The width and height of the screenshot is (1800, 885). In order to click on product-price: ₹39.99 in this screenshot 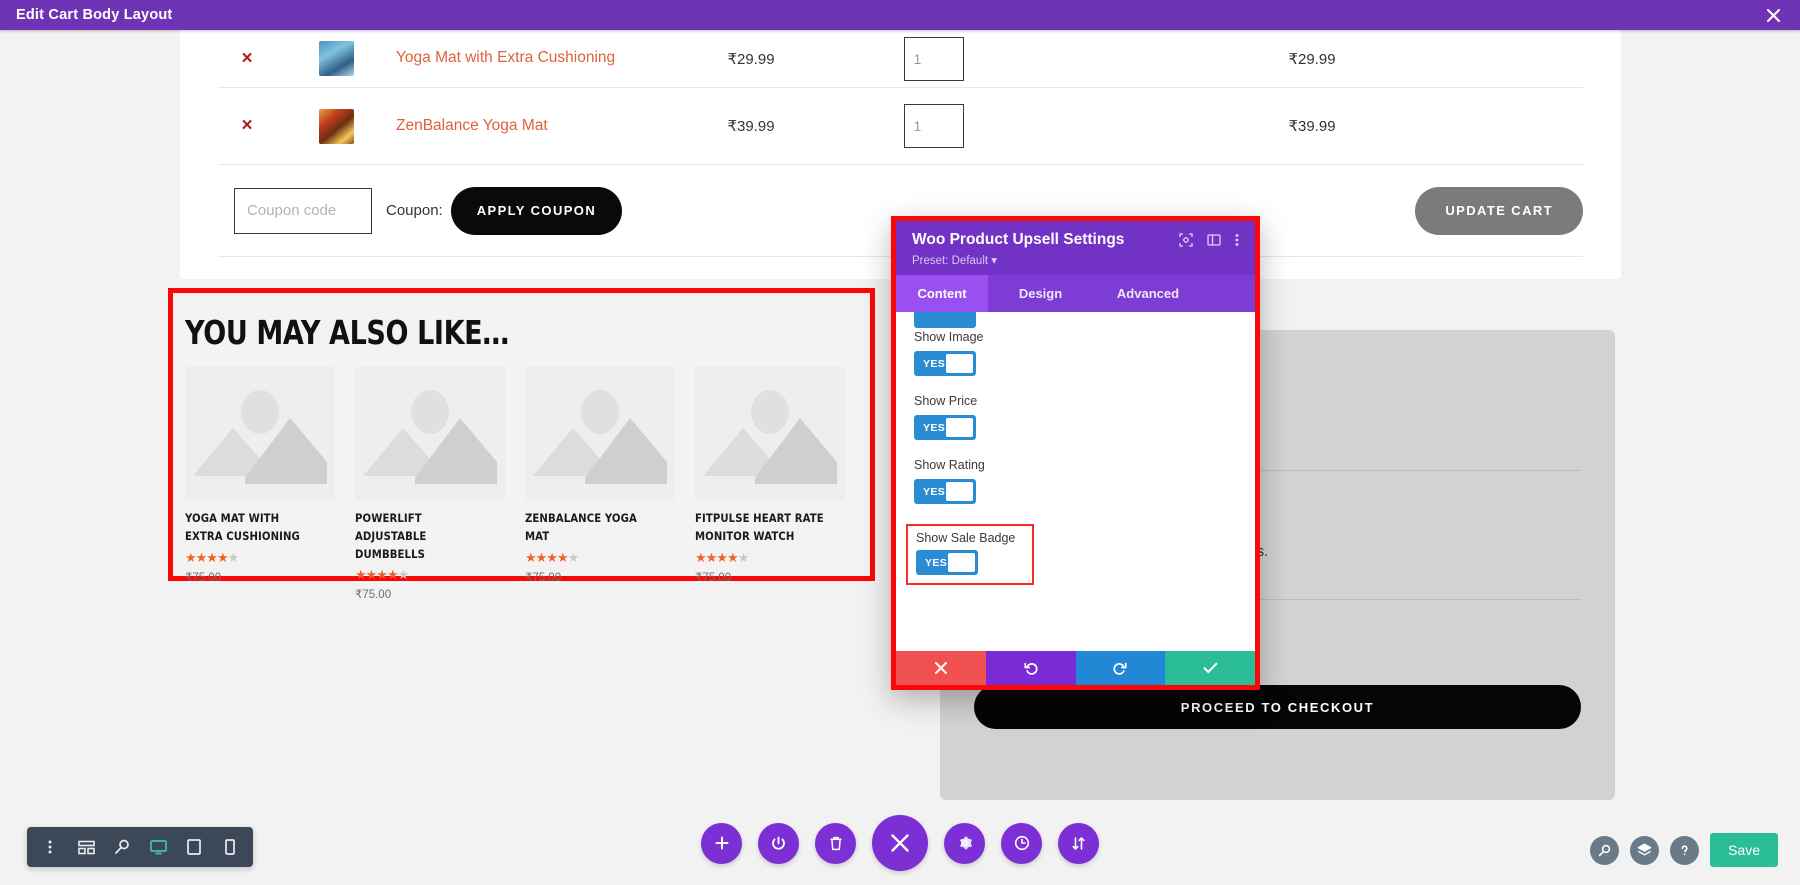, I will do `click(751, 126)`.